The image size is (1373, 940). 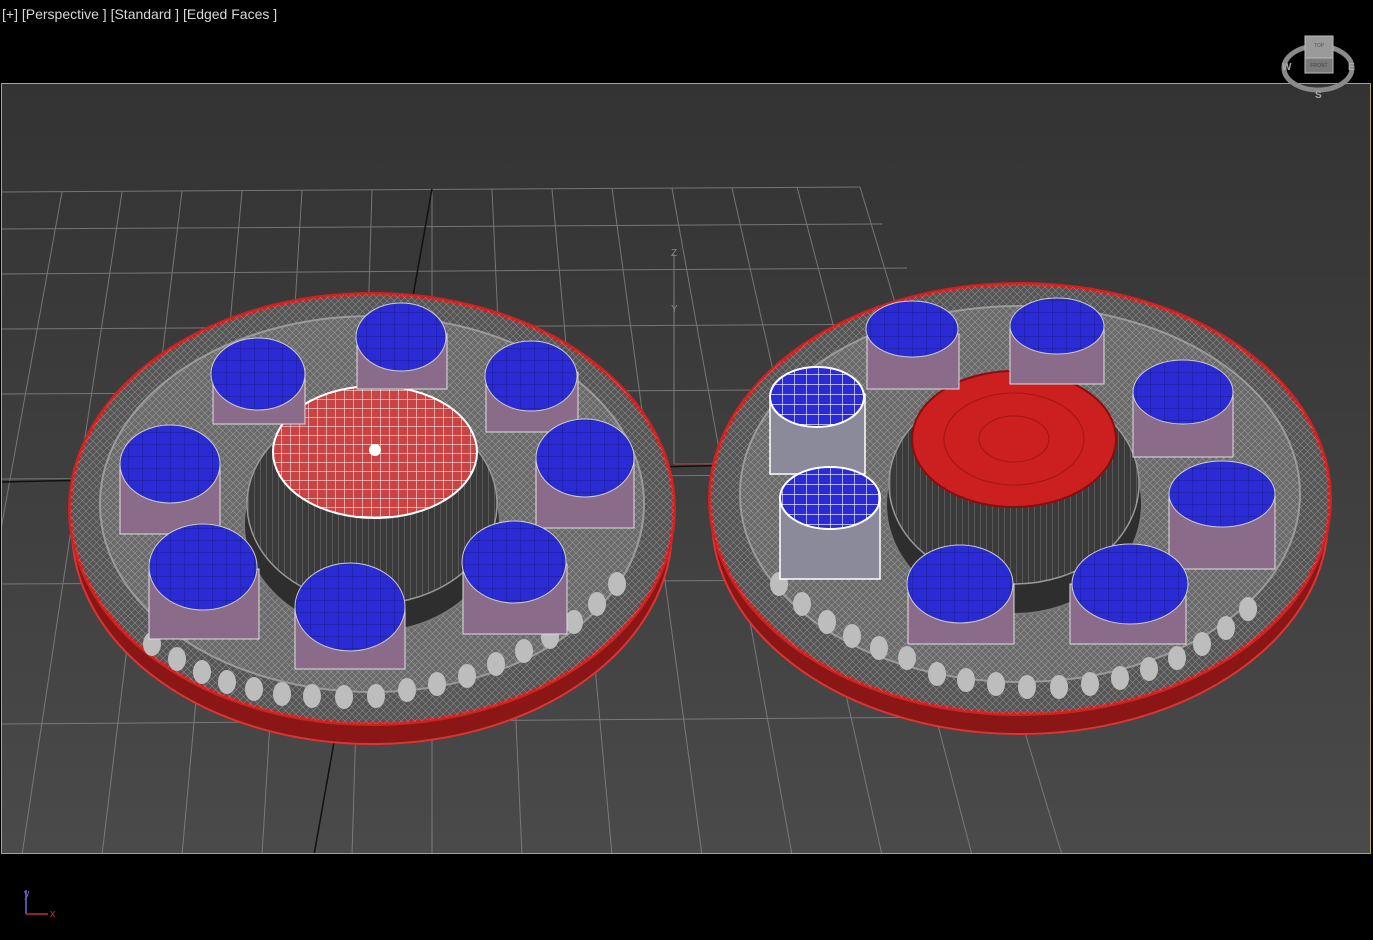 I want to click on viewcube-top-label: TOP, so click(x=1319, y=46).